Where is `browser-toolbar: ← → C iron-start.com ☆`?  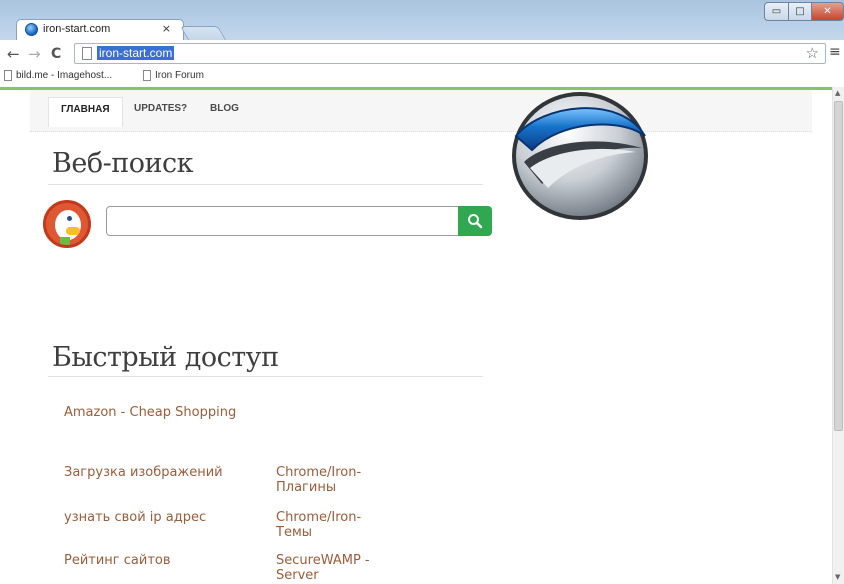
browser-toolbar: ← → C iron-start.com ☆ is located at coordinates (422, 54).